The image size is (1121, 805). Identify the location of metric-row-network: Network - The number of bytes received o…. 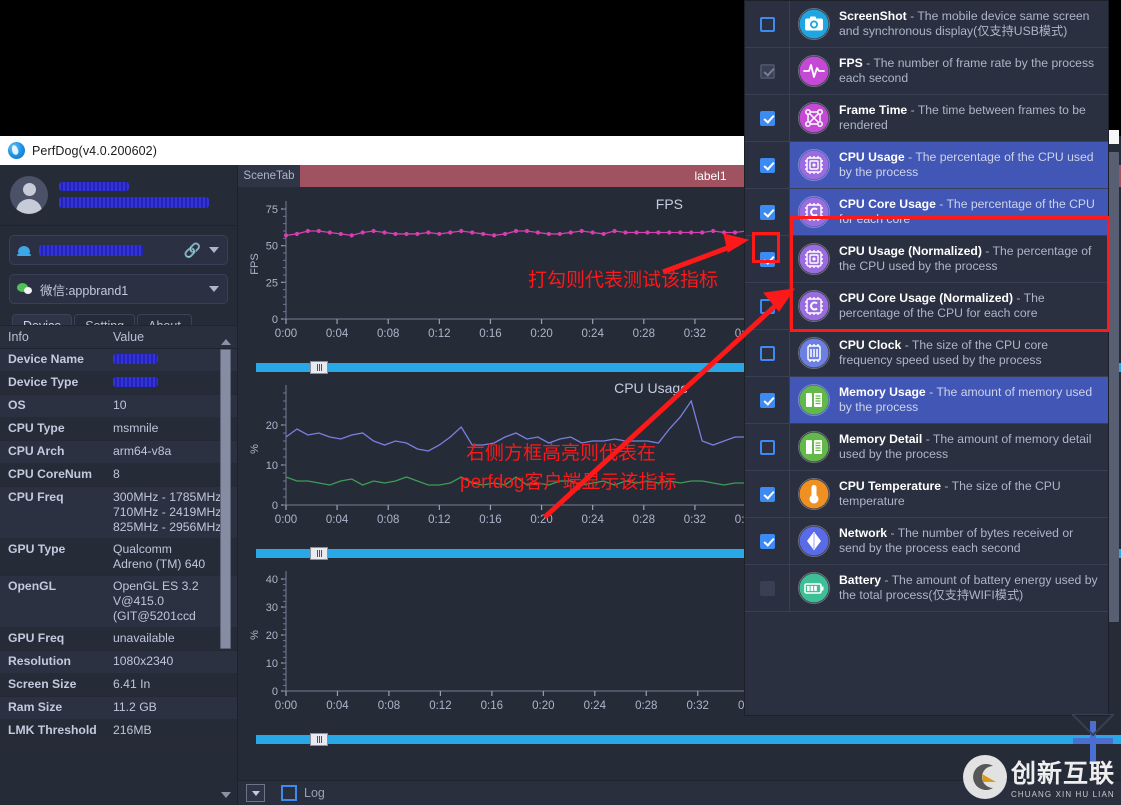
(926, 541).